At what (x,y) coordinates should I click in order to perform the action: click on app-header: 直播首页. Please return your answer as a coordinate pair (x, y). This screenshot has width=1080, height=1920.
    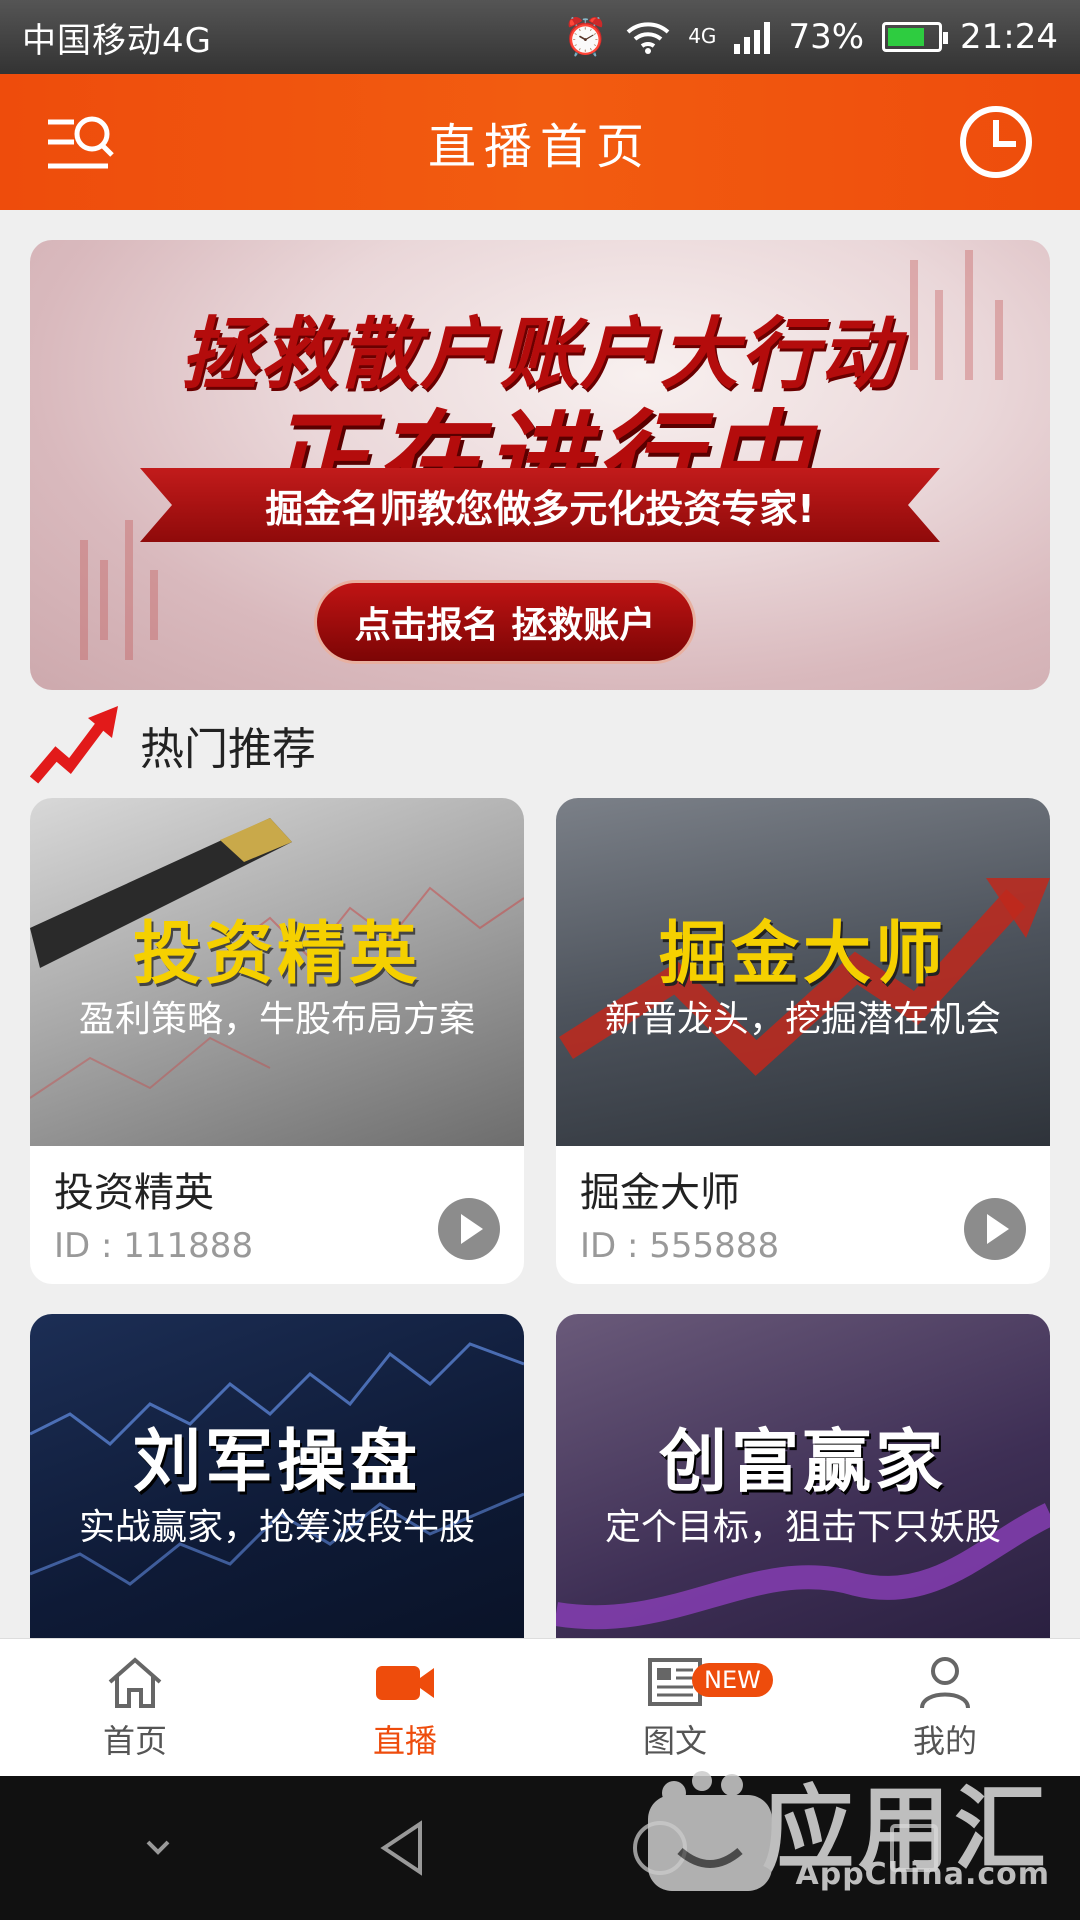
    Looking at the image, I should click on (540, 142).